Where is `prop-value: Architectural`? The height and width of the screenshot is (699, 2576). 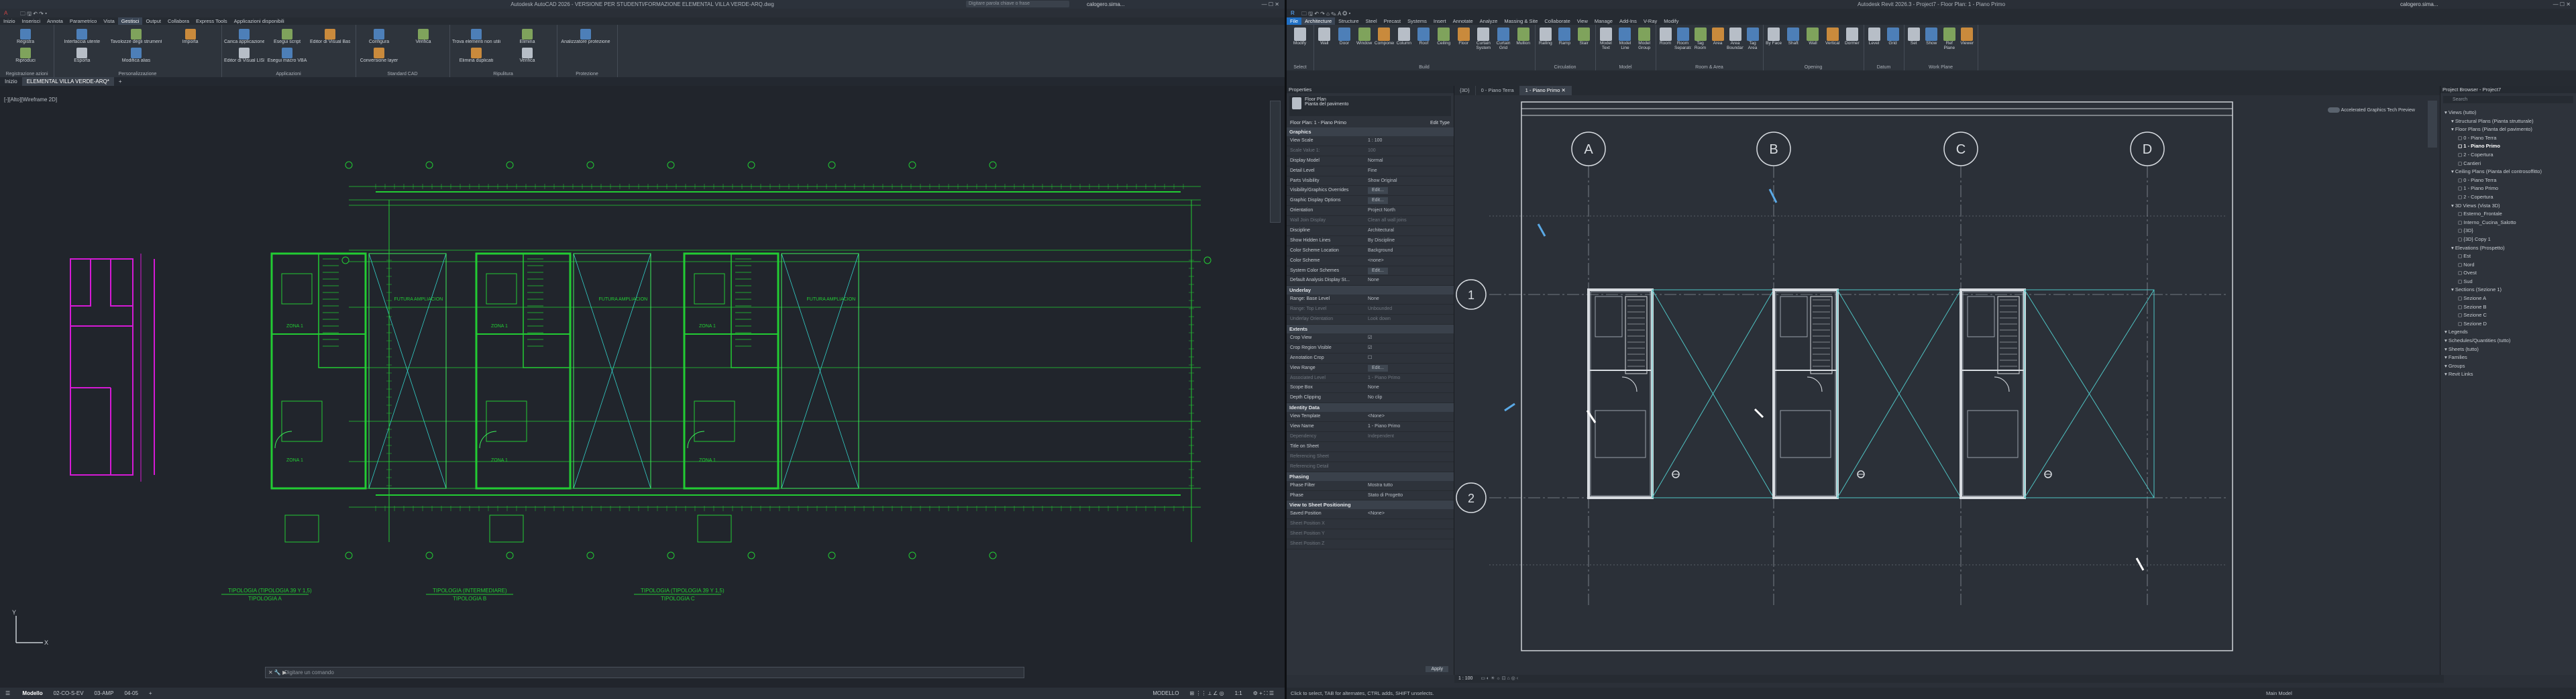
prop-value: Architectural is located at coordinates (1409, 230).